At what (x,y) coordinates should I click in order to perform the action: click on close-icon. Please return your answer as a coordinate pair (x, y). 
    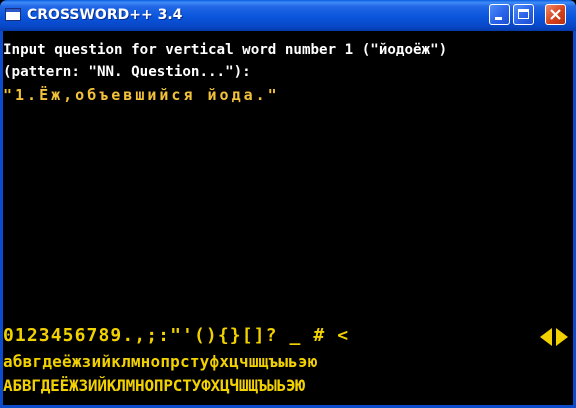
    Looking at the image, I should click on (555, 14).